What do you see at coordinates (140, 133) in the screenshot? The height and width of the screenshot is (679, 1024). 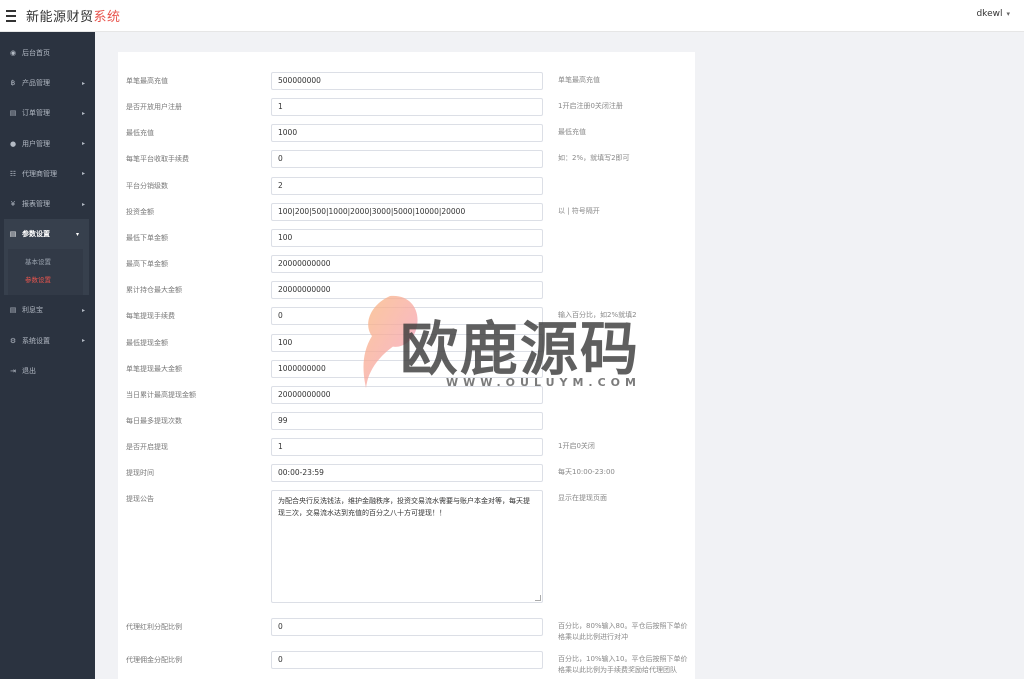 I see `field-label: 最低充值` at bounding box center [140, 133].